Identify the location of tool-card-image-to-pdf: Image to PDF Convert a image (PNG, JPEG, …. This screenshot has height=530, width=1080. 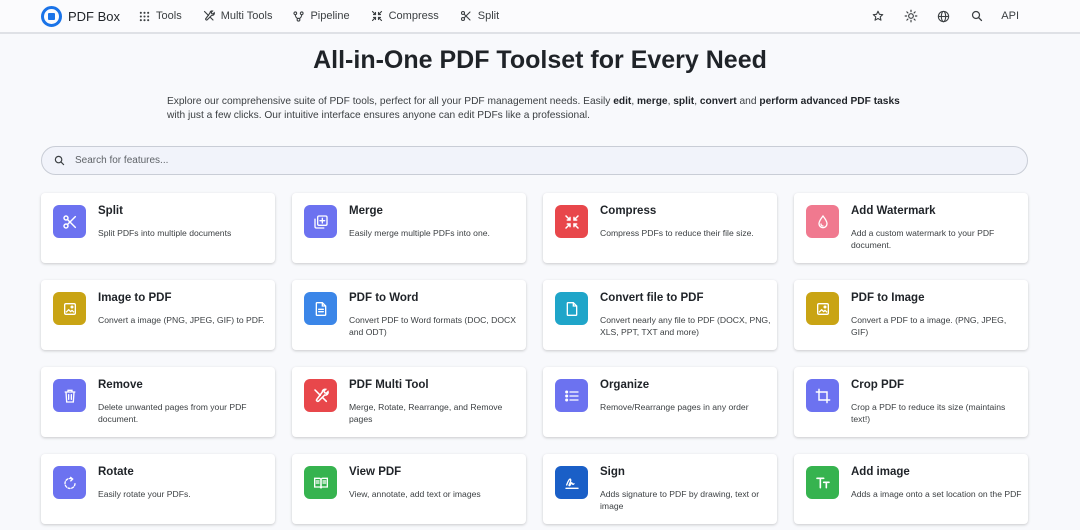
(158, 315).